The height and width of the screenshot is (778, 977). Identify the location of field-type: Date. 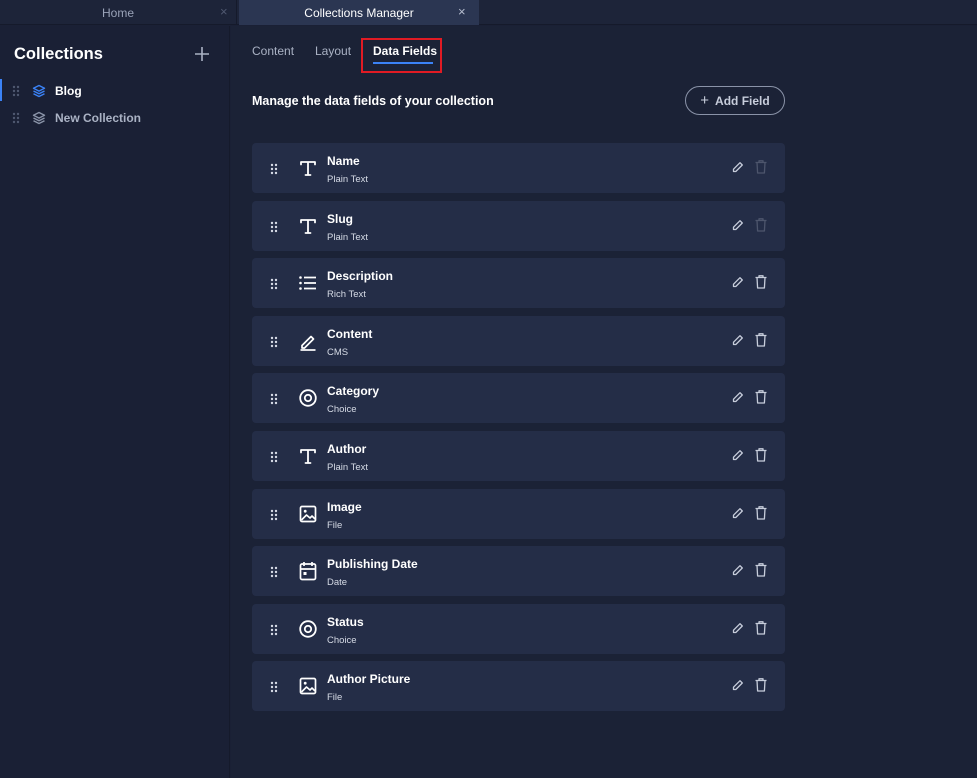
(337, 582).